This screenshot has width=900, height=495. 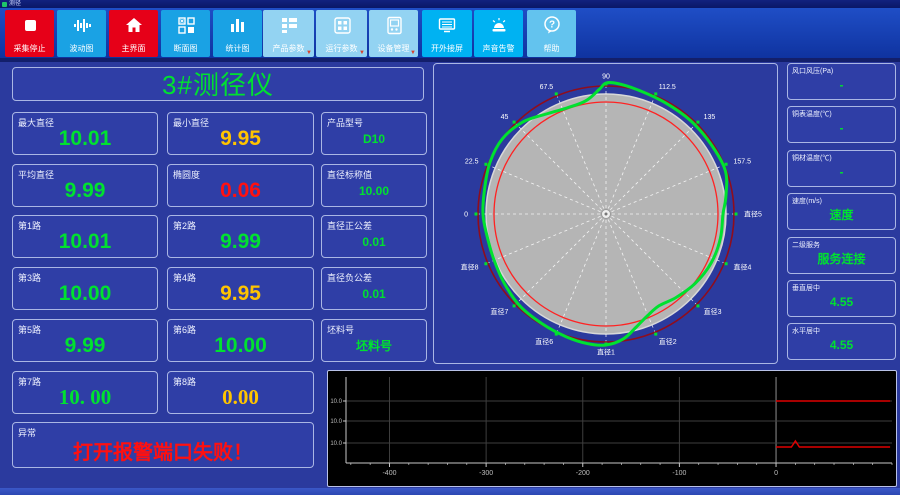 I want to click on metric-value-channel-8: 0.00, so click(x=240, y=397).